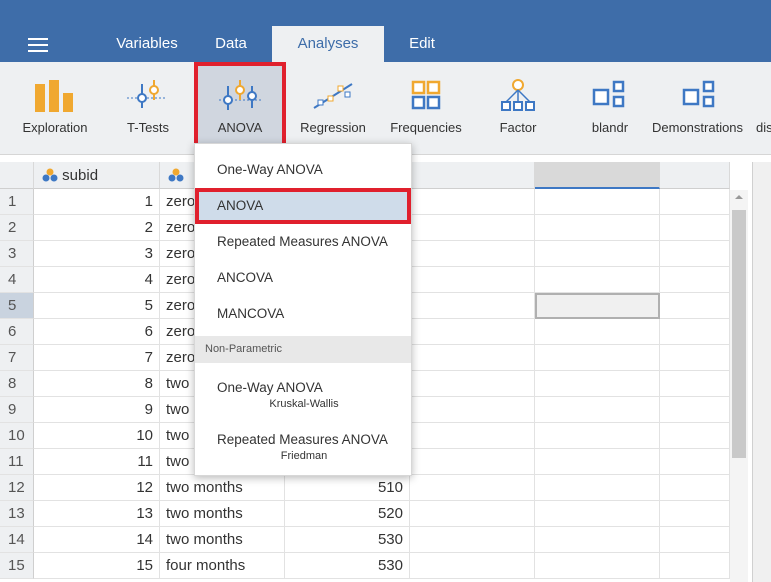 The image size is (771, 582). I want to click on cell-subid: 11, so click(97, 462).